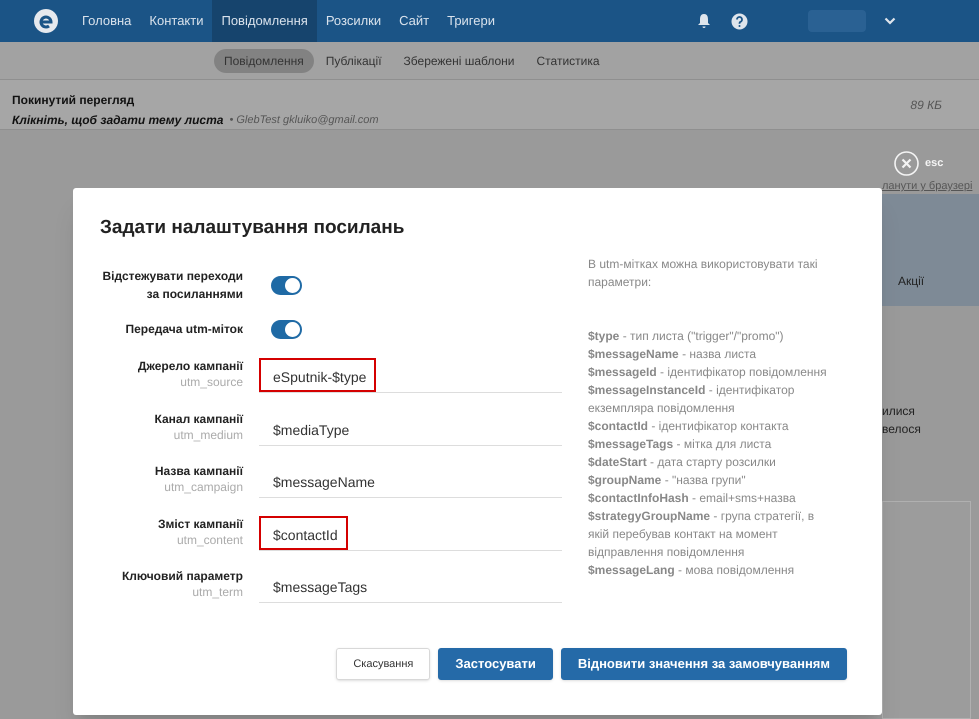 This screenshot has height=719, width=979. Describe the element at coordinates (934, 163) in the screenshot. I see `esc-label: esc` at that location.